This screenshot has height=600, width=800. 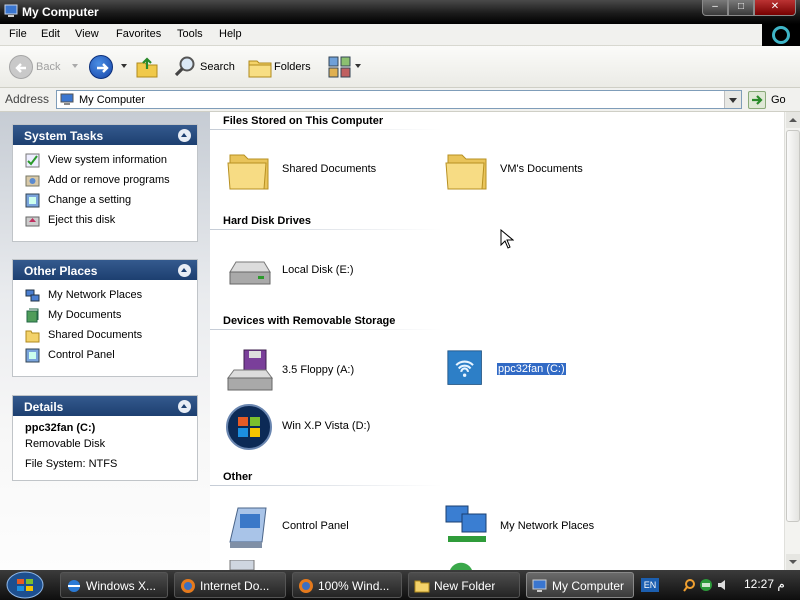 I want to click on group-title: Devices with Removable Storage, so click(x=309, y=321).